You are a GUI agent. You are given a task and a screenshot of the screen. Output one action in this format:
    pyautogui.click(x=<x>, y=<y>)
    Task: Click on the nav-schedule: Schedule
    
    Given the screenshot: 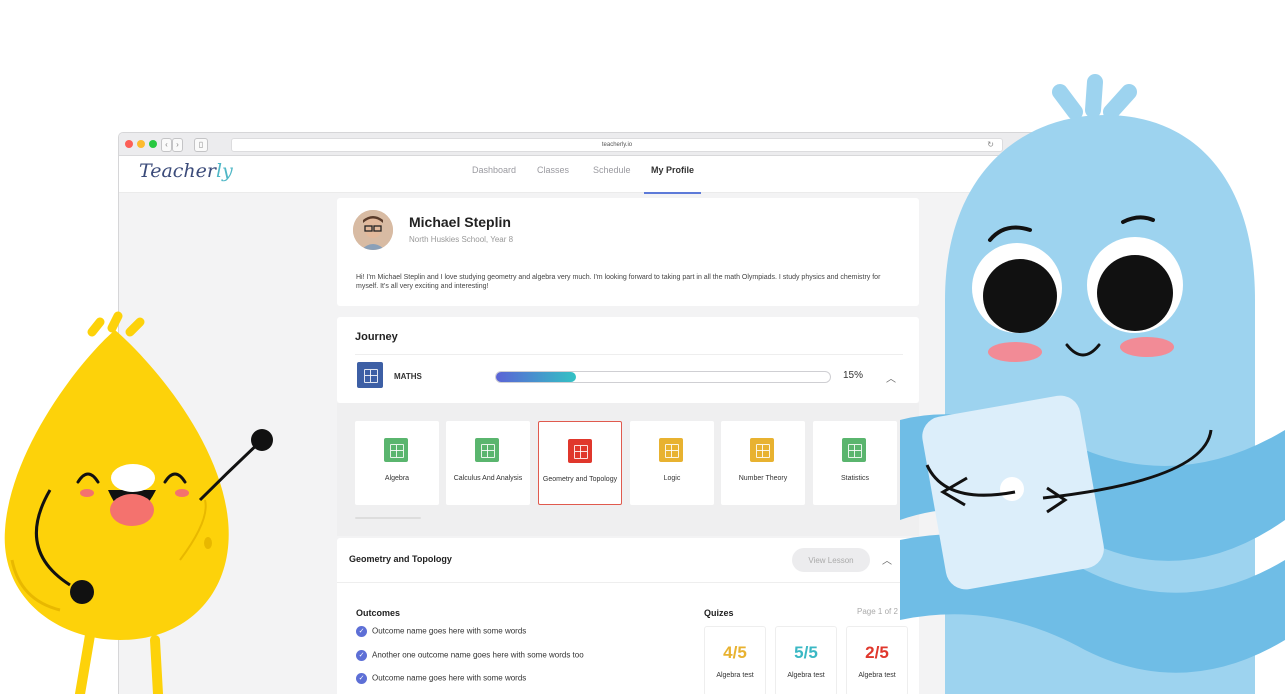 What is the action you would take?
    pyautogui.click(x=612, y=174)
    